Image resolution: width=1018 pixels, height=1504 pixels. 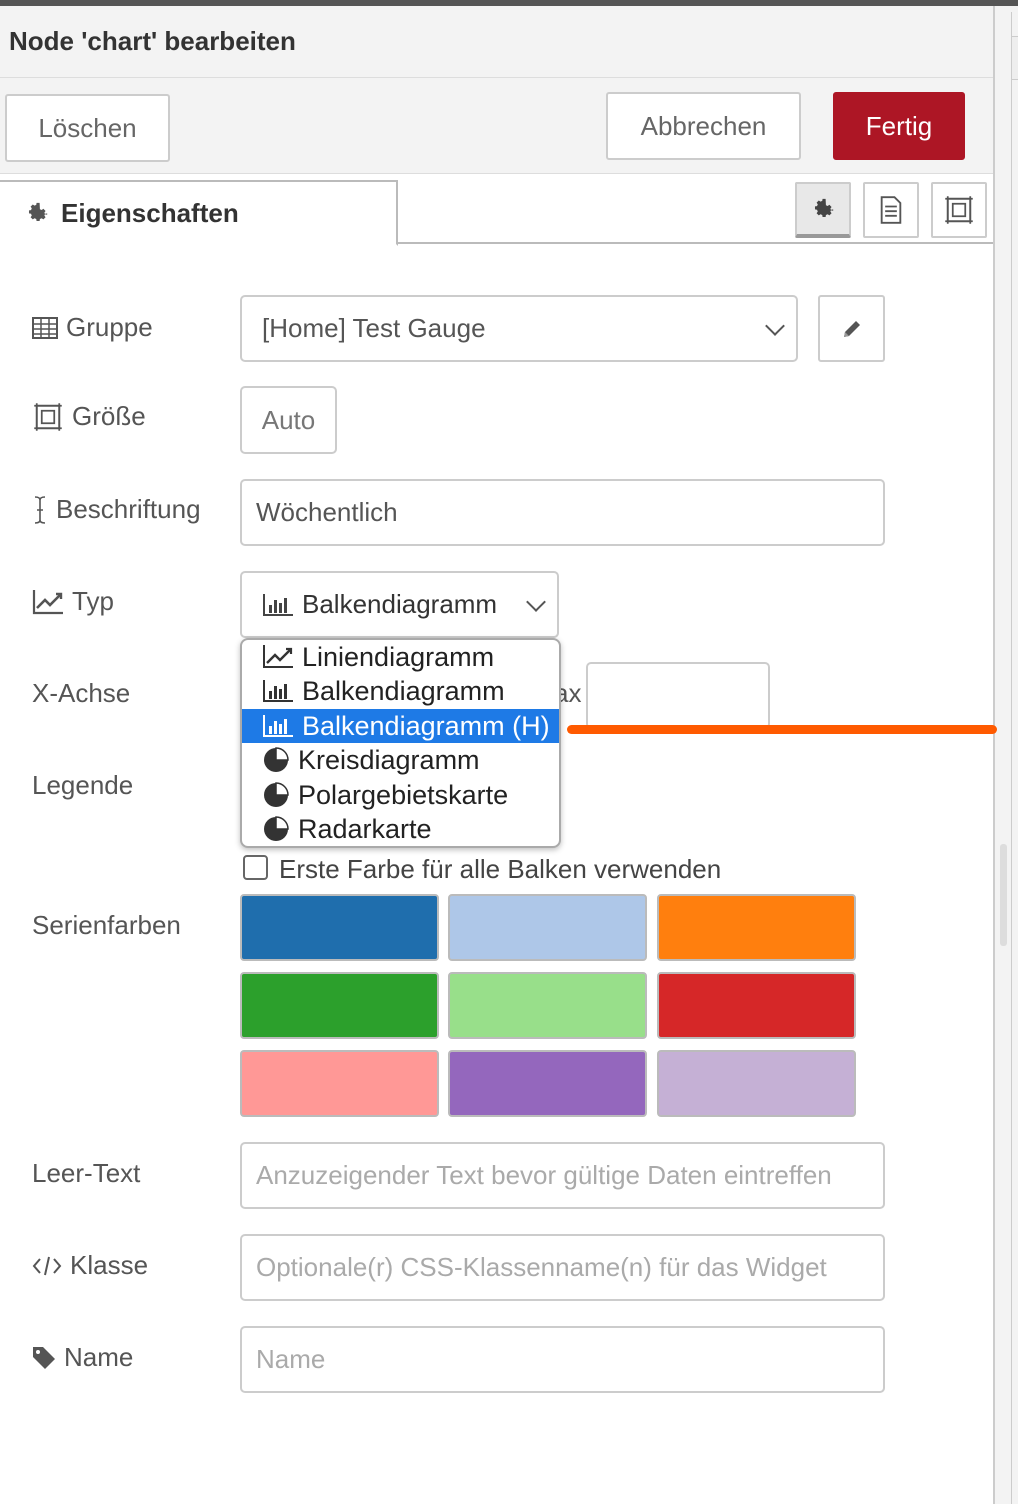 What do you see at coordinates (255, 867) in the screenshot?
I see `first-color-checkbox` at bounding box center [255, 867].